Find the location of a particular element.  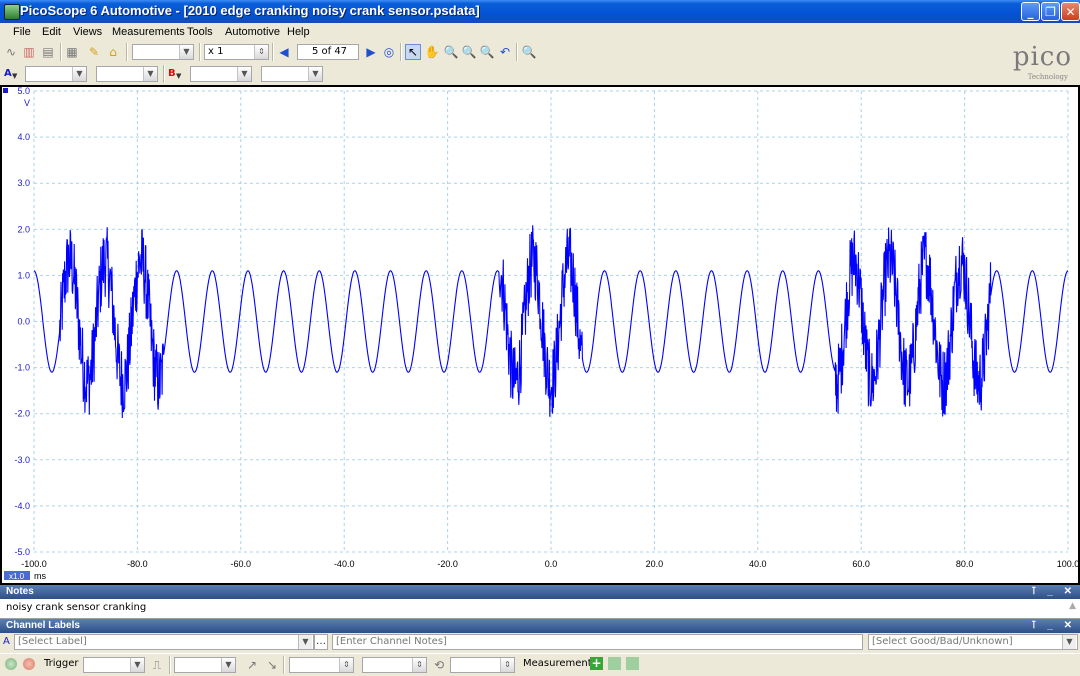

channel-b-range-select: ▼ is located at coordinates (221, 74).